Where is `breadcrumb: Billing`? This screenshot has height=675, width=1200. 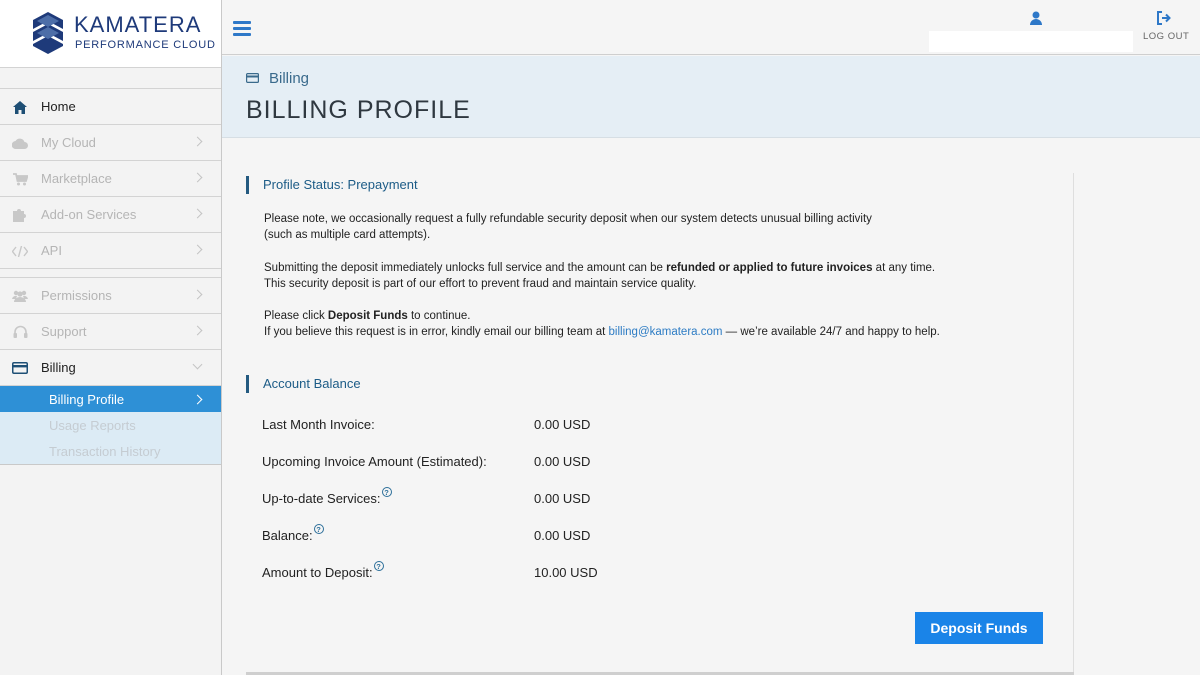
breadcrumb: Billing is located at coordinates (289, 78).